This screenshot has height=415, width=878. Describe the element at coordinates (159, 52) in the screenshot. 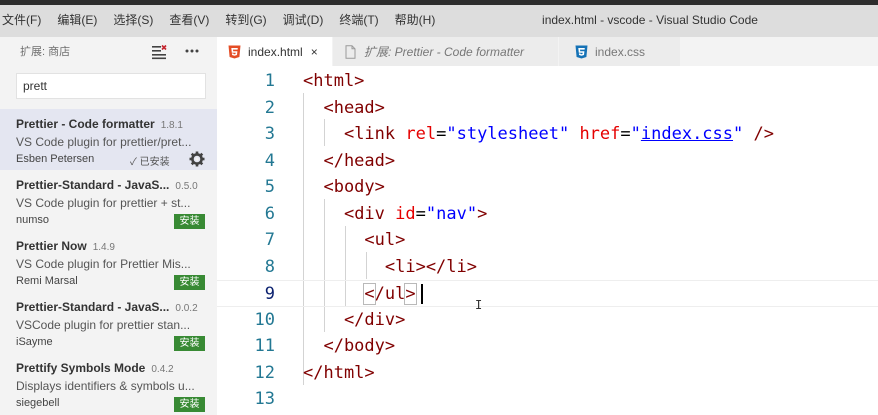

I see `clear-extensions-icon` at that location.